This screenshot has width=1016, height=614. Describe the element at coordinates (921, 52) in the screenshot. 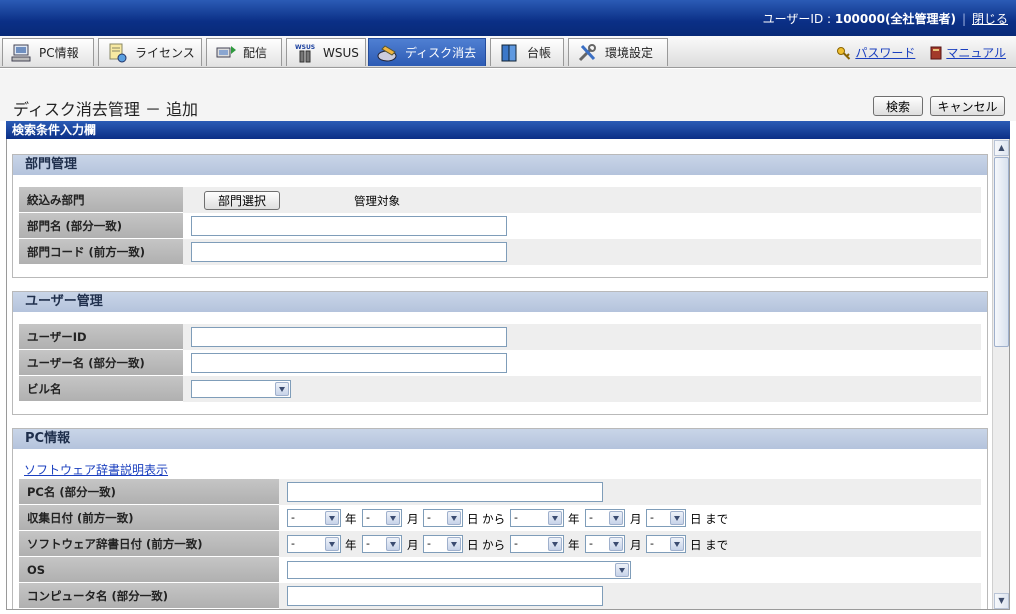

I see `utility-links: パスワード マニュアル` at that location.